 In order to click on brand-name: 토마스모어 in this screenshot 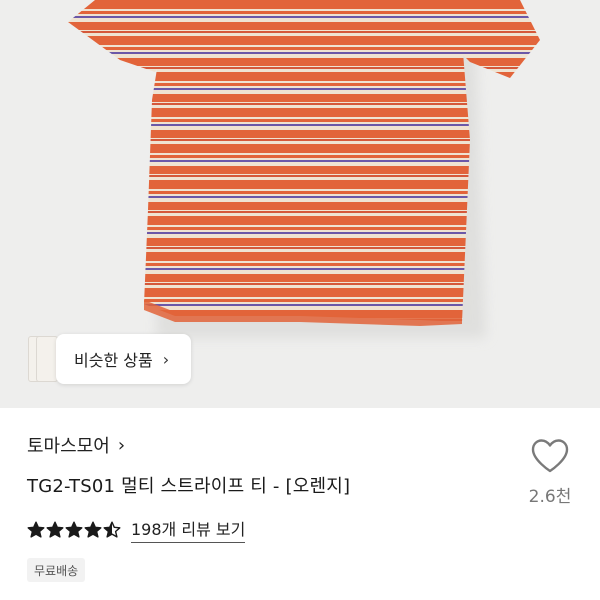, I will do `click(68, 446)`.